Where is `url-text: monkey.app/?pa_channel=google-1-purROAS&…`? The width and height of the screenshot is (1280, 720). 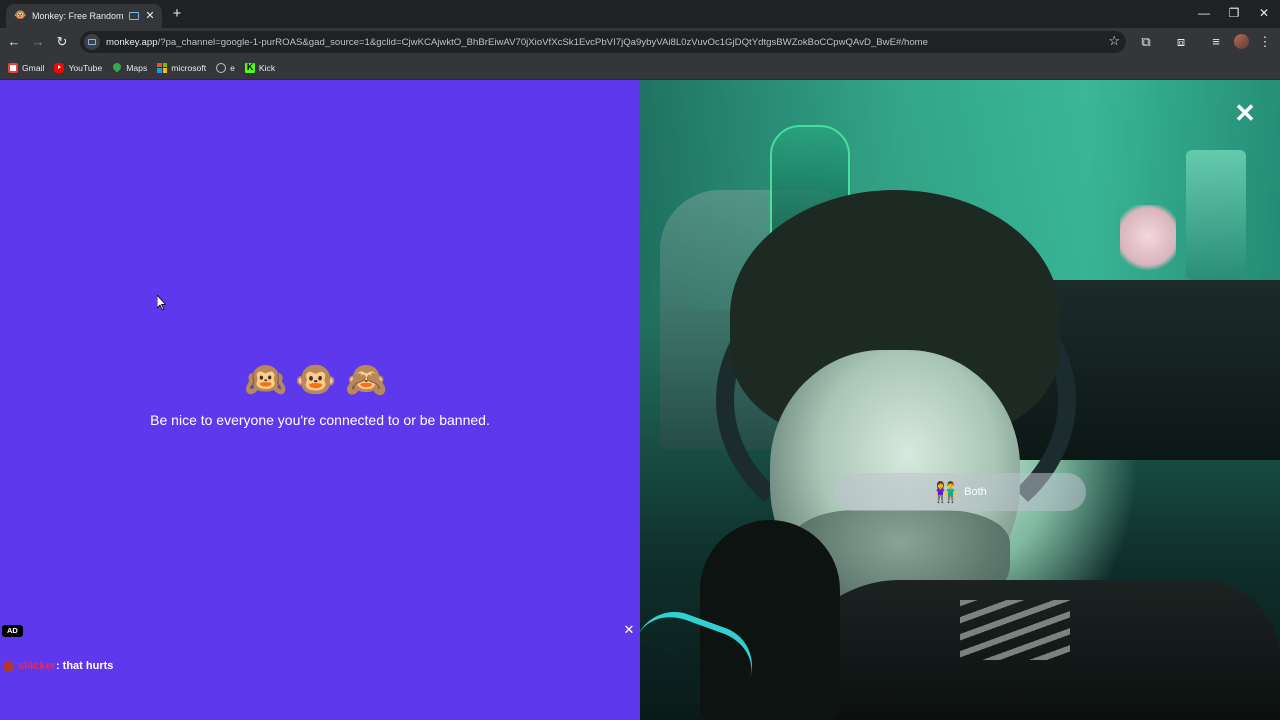 url-text: monkey.app/?pa_channel=google-1-purROAS&… is located at coordinates (517, 42).